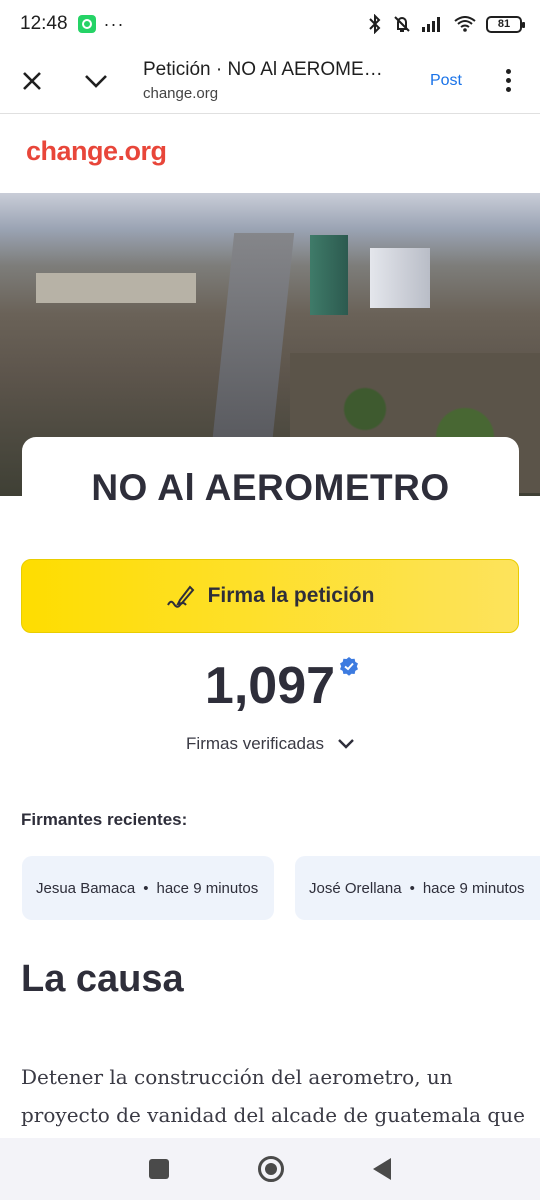 This screenshot has height=1200, width=540. What do you see at coordinates (102, 979) in the screenshot?
I see `cause-heading: La causa` at bounding box center [102, 979].